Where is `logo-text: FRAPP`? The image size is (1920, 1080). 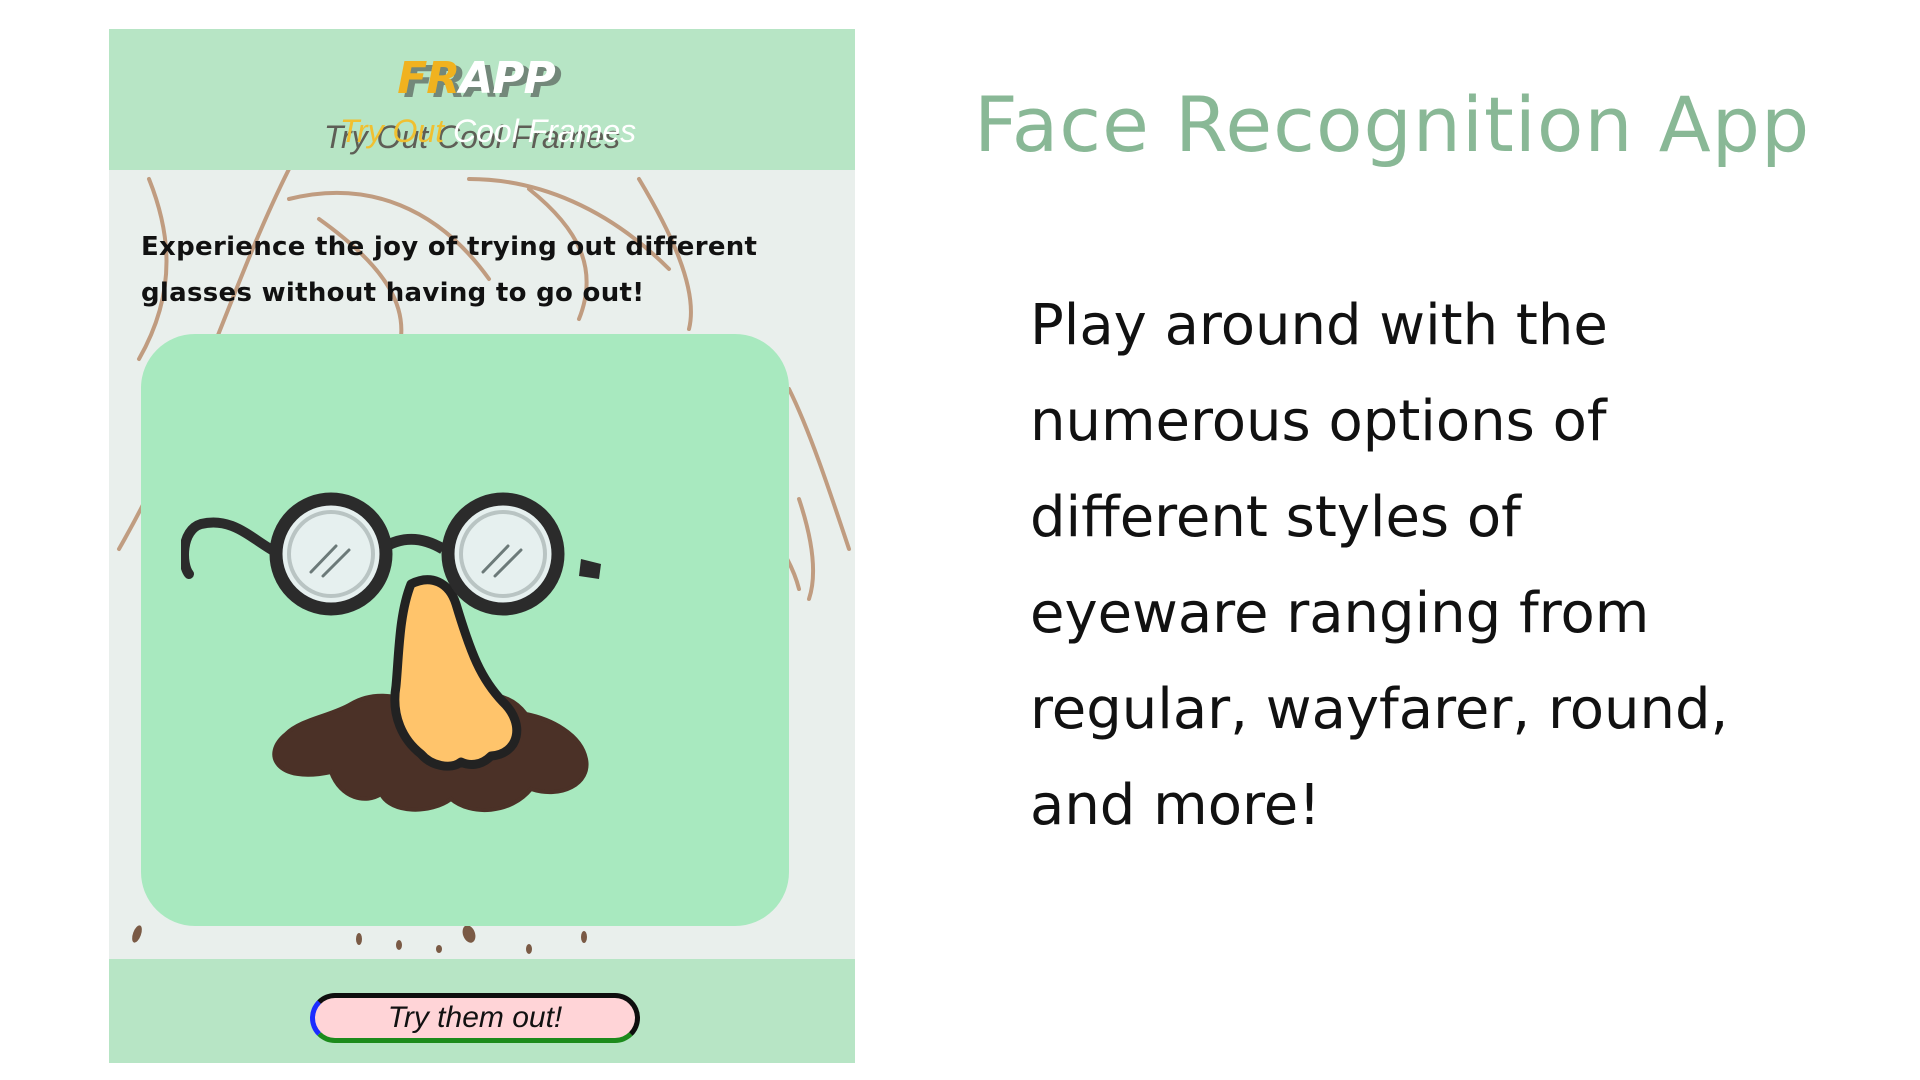
logo-text: FRAPP is located at coordinates (479, 78).